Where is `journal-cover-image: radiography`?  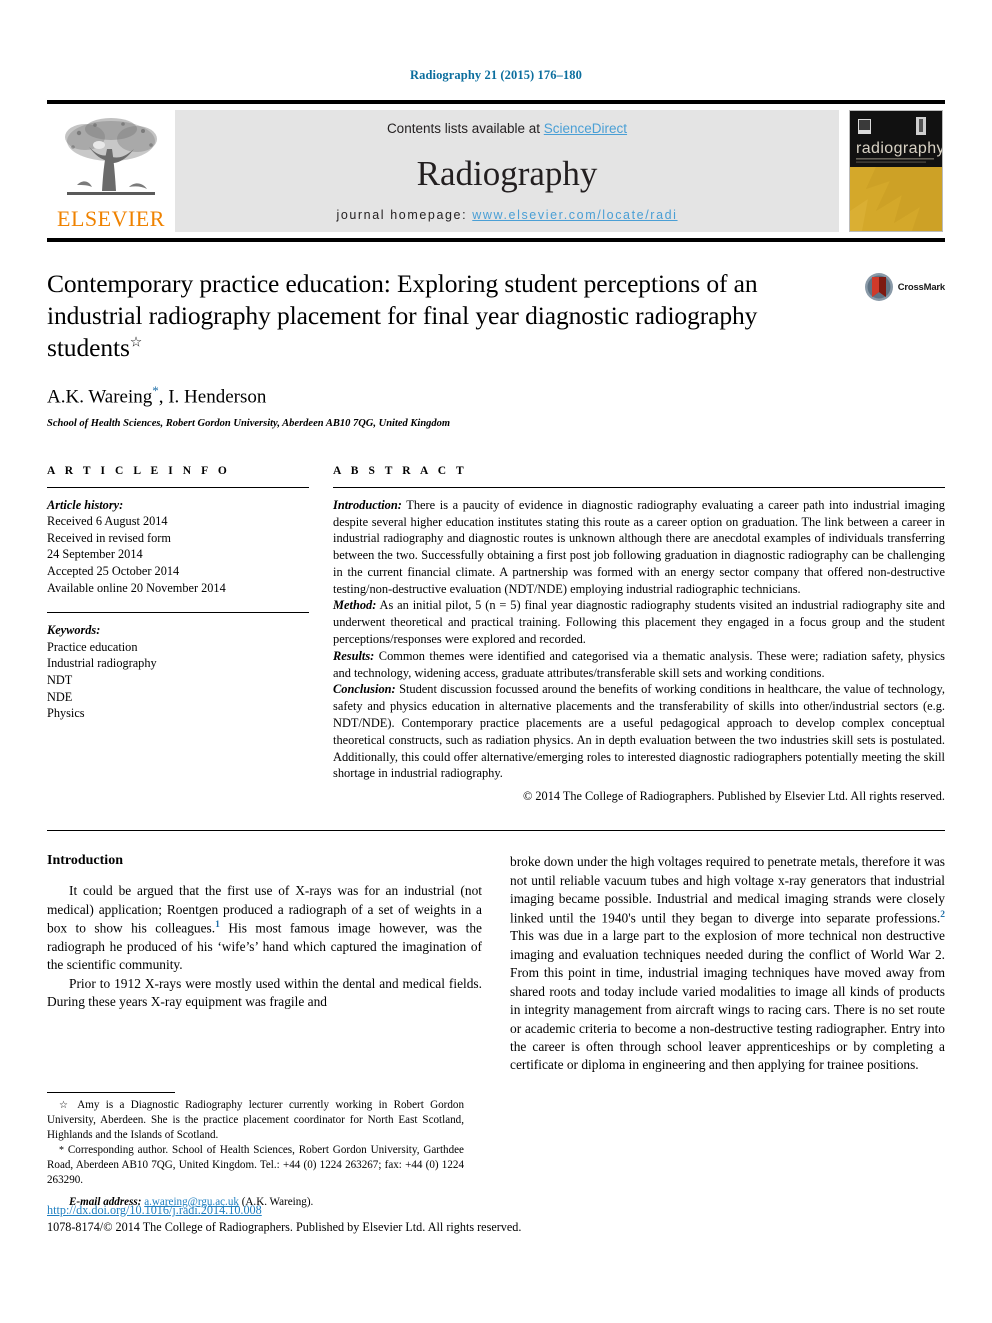 journal-cover-image: radiography is located at coordinates (896, 171).